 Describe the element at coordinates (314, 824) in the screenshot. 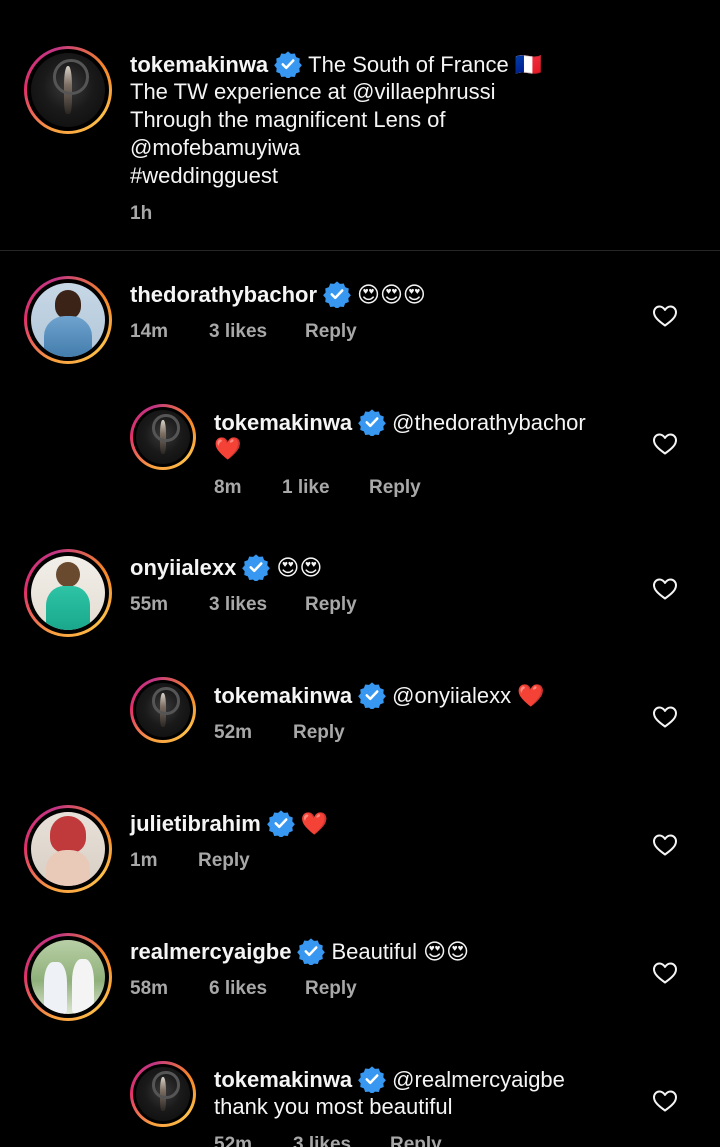

I see `comment-text: ❤️` at that location.